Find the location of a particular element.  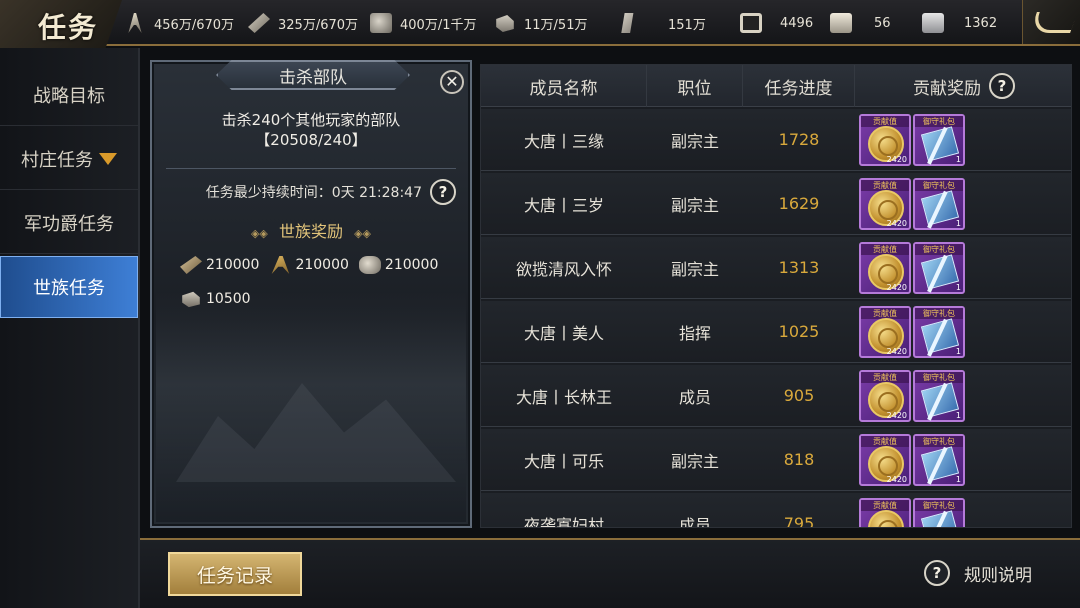

table-row: 大唐丨三缘 副宗主 1728 贡献值 2420 御守礼包 1 is located at coordinates (776, 140).